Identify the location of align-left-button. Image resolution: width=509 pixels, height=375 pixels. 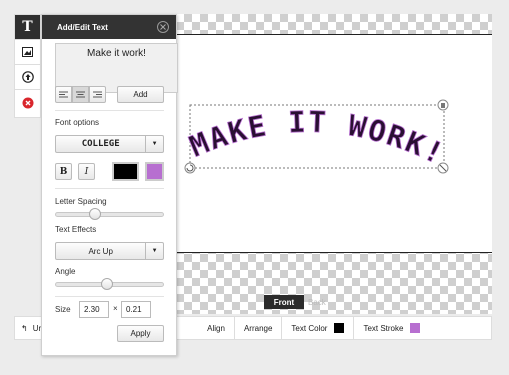
(63, 94).